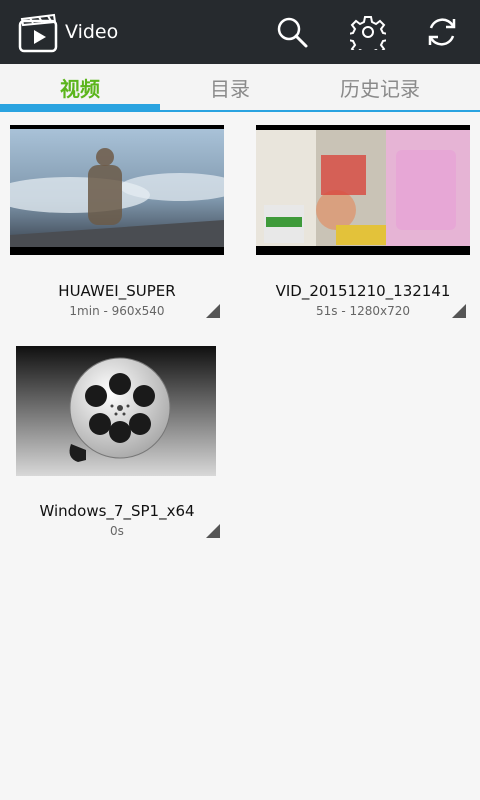 This screenshot has width=480, height=800. Describe the element at coordinates (117, 531) in the screenshot. I see `video-meta: 0s` at that location.